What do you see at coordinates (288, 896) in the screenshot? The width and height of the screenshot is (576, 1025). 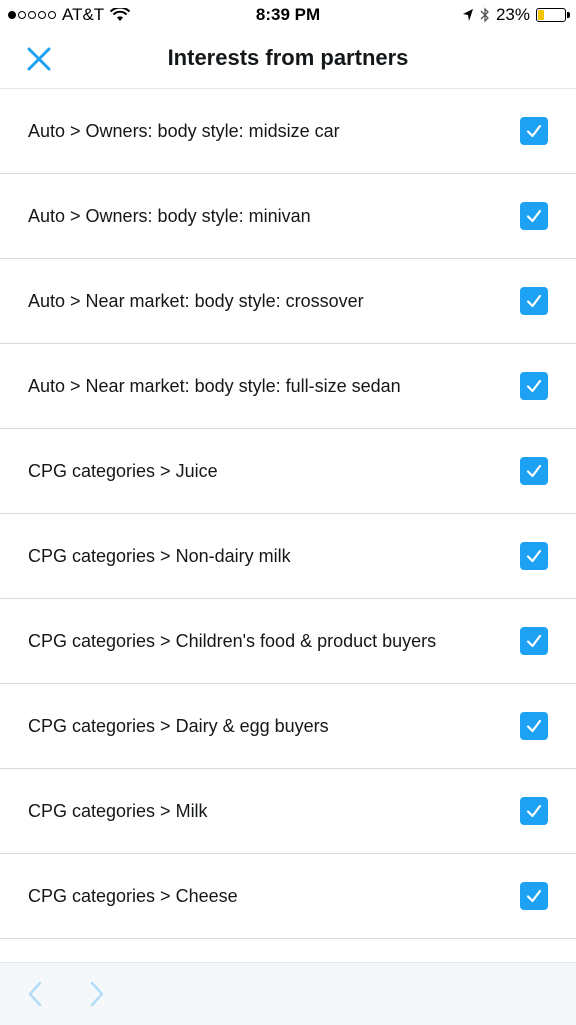 I see `list-item: CPG categories > Cheese` at bounding box center [288, 896].